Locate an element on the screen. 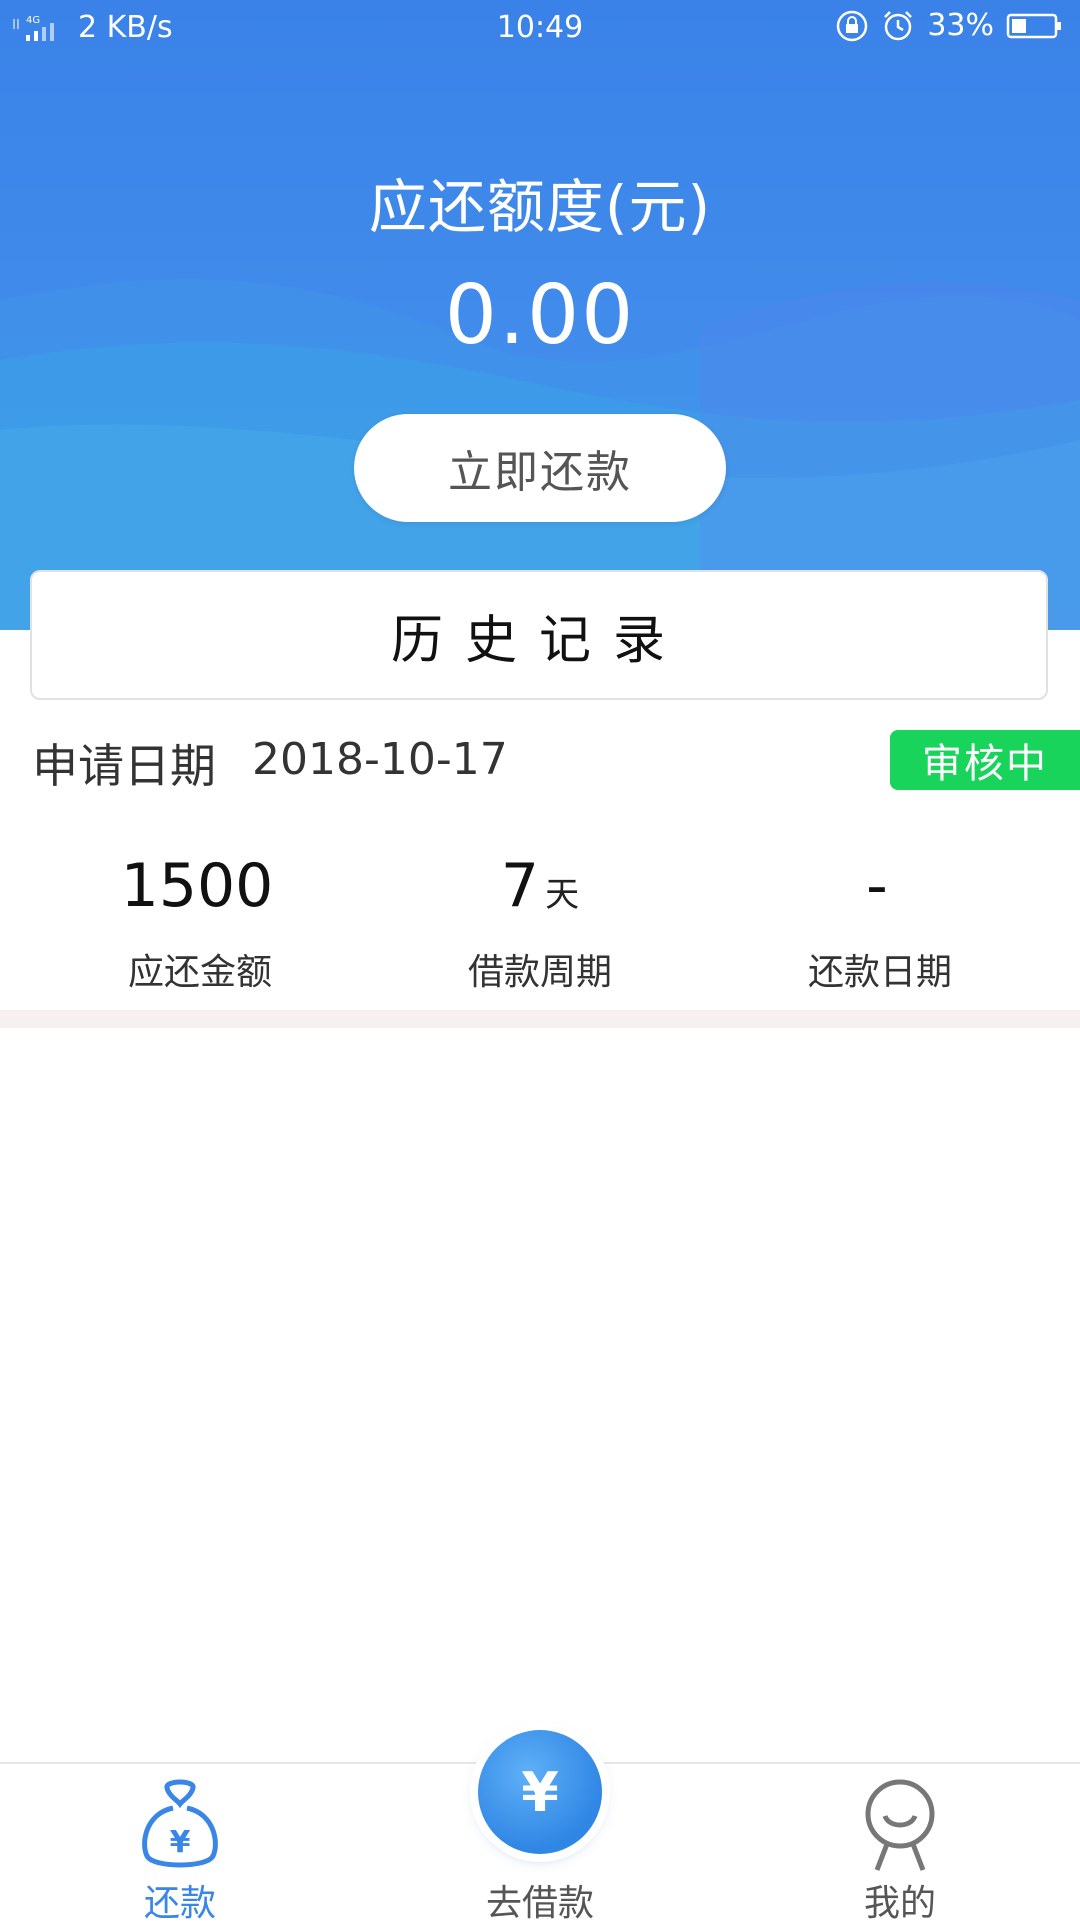  alarm-icon is located at coordinates (898, 25).